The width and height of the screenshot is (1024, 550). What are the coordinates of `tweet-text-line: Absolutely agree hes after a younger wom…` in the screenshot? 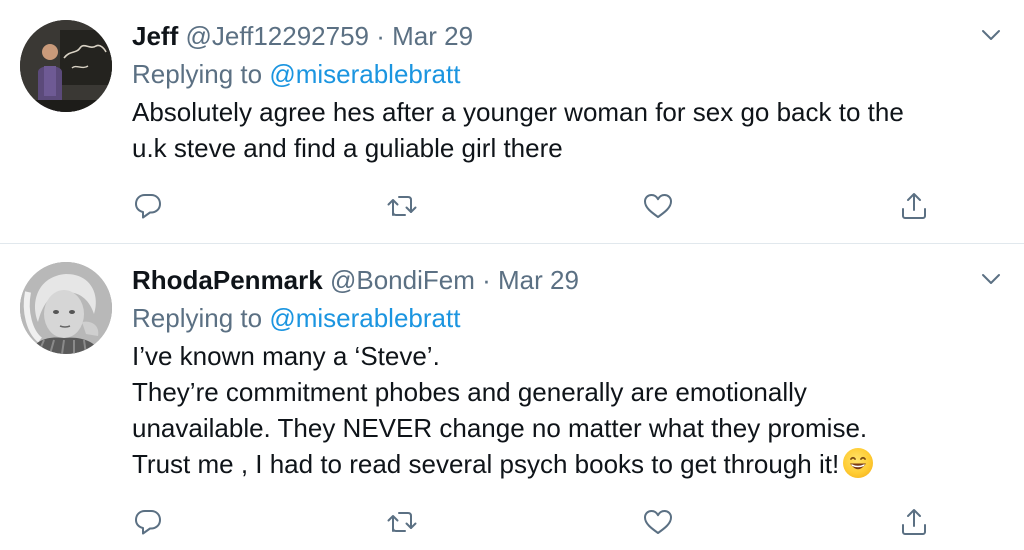 It's located at (518, 112).